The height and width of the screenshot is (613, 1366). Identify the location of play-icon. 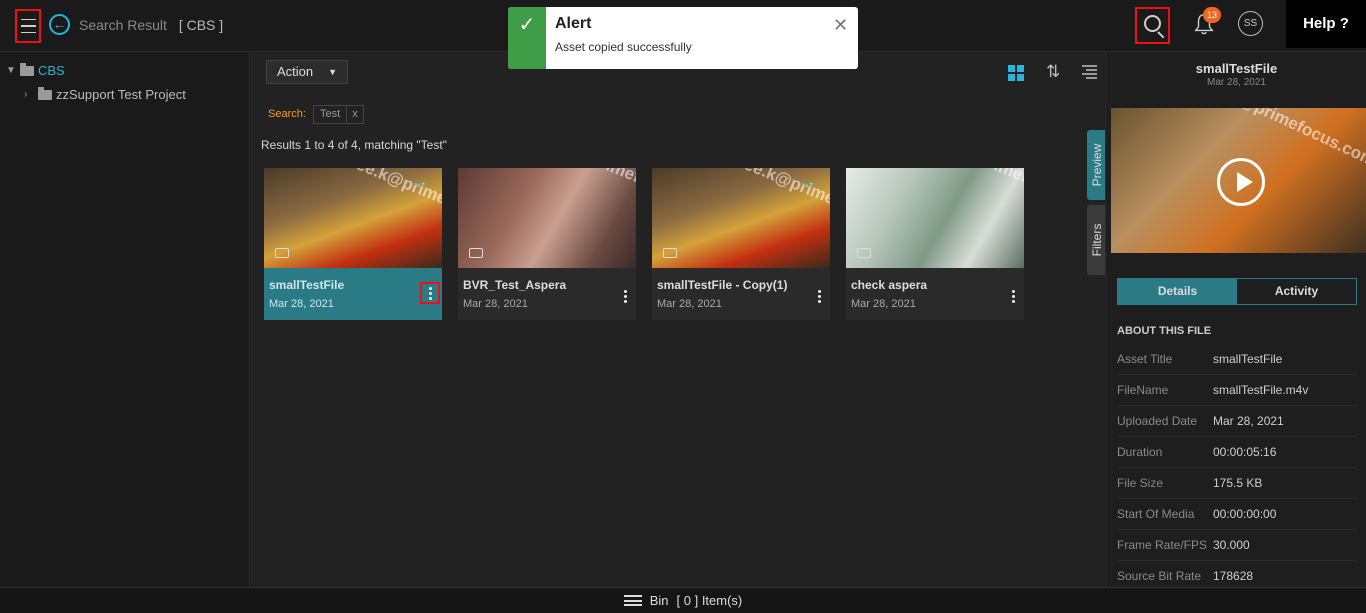
(1241, 182).